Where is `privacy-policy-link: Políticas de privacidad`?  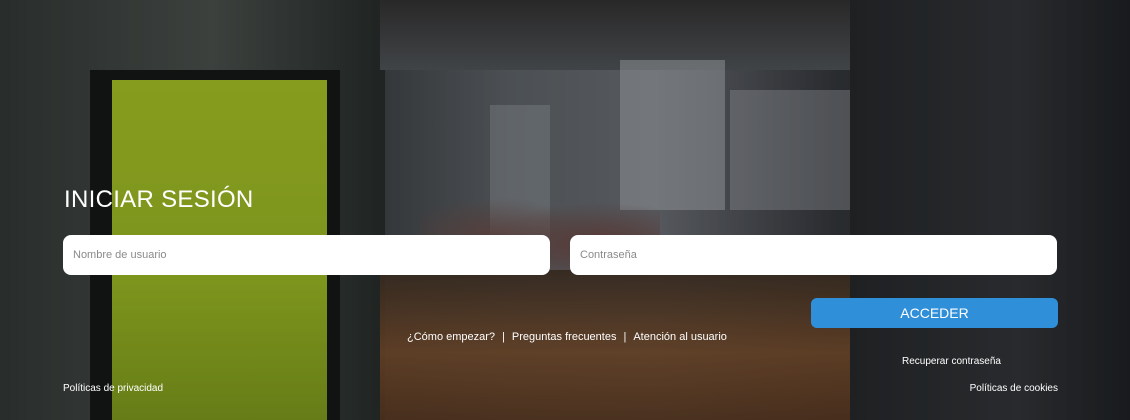
privacy-policy-link: Políticas de privacidad is located at coordinates (113, 388).